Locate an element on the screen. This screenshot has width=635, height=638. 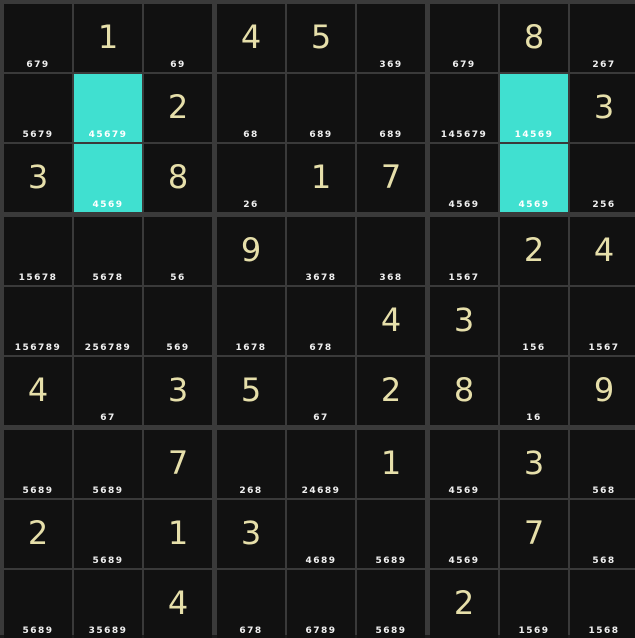
sudoku-cell: 56 is located at coordinates (178, 251).